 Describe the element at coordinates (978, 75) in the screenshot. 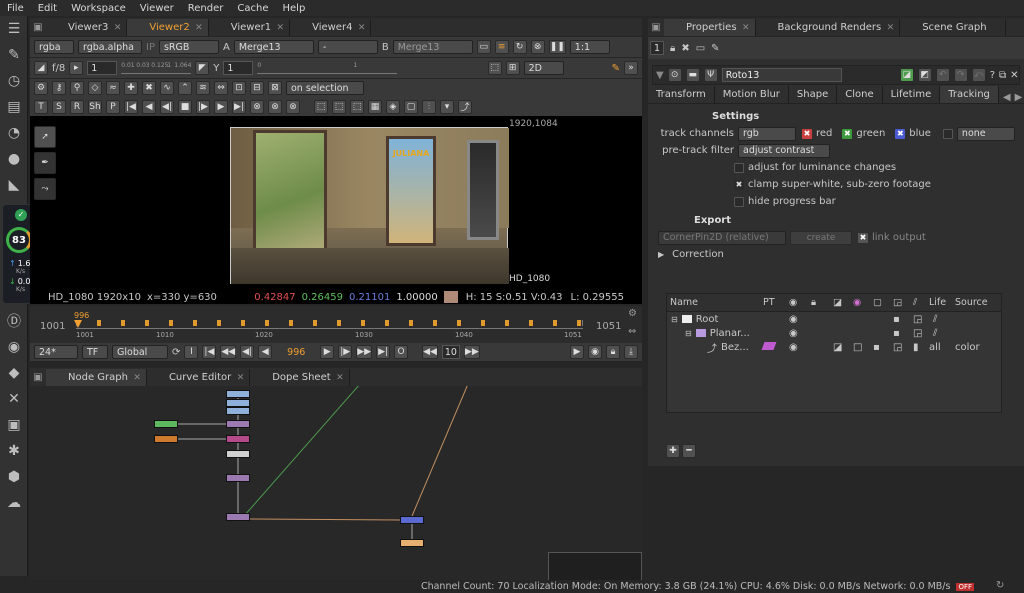

I see `revert-icon: ⤺` at that location.